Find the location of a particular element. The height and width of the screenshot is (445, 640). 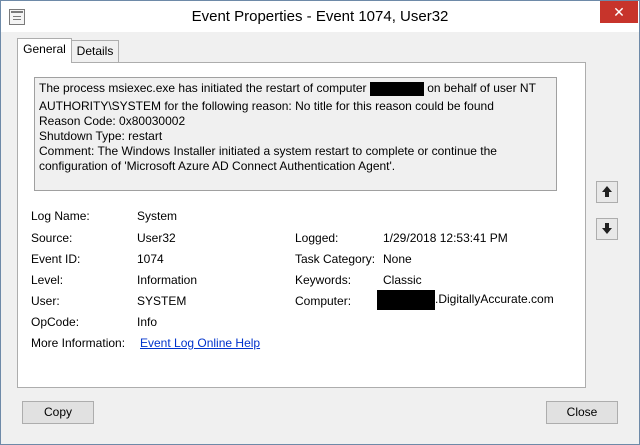

copy-button: Copy is located at coordinates (58, 412).